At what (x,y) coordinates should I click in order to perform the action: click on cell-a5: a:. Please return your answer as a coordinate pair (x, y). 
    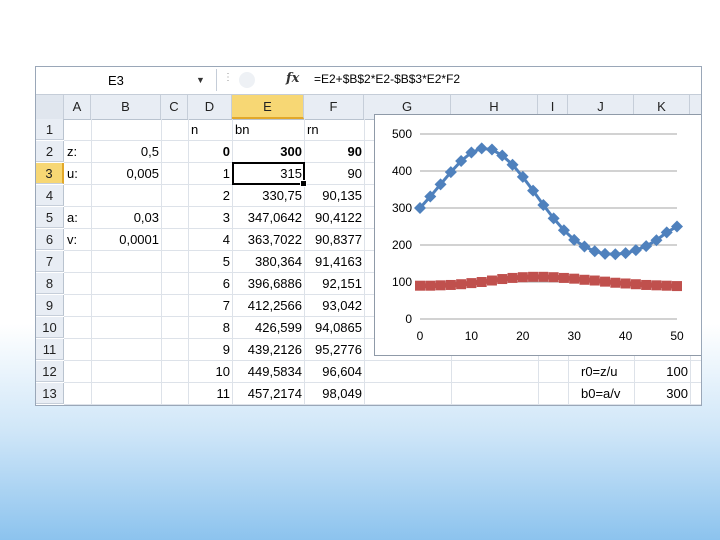
    Looking at the image, I should click on (77, 217).